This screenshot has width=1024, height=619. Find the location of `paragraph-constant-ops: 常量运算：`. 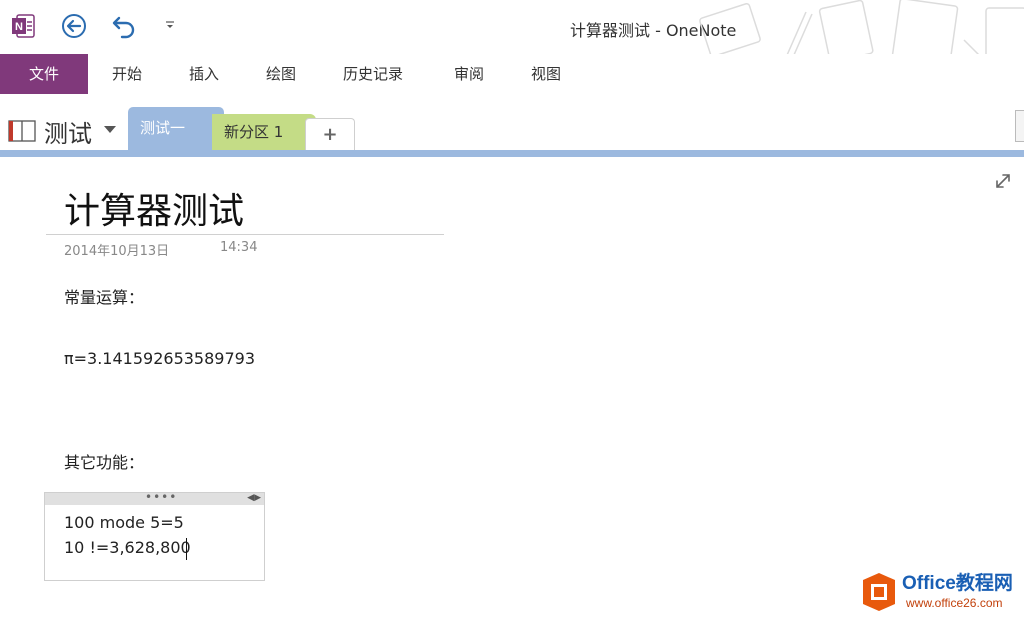

paragraph-constant-ops: 常量运算： is located at coordinates (104, 296).